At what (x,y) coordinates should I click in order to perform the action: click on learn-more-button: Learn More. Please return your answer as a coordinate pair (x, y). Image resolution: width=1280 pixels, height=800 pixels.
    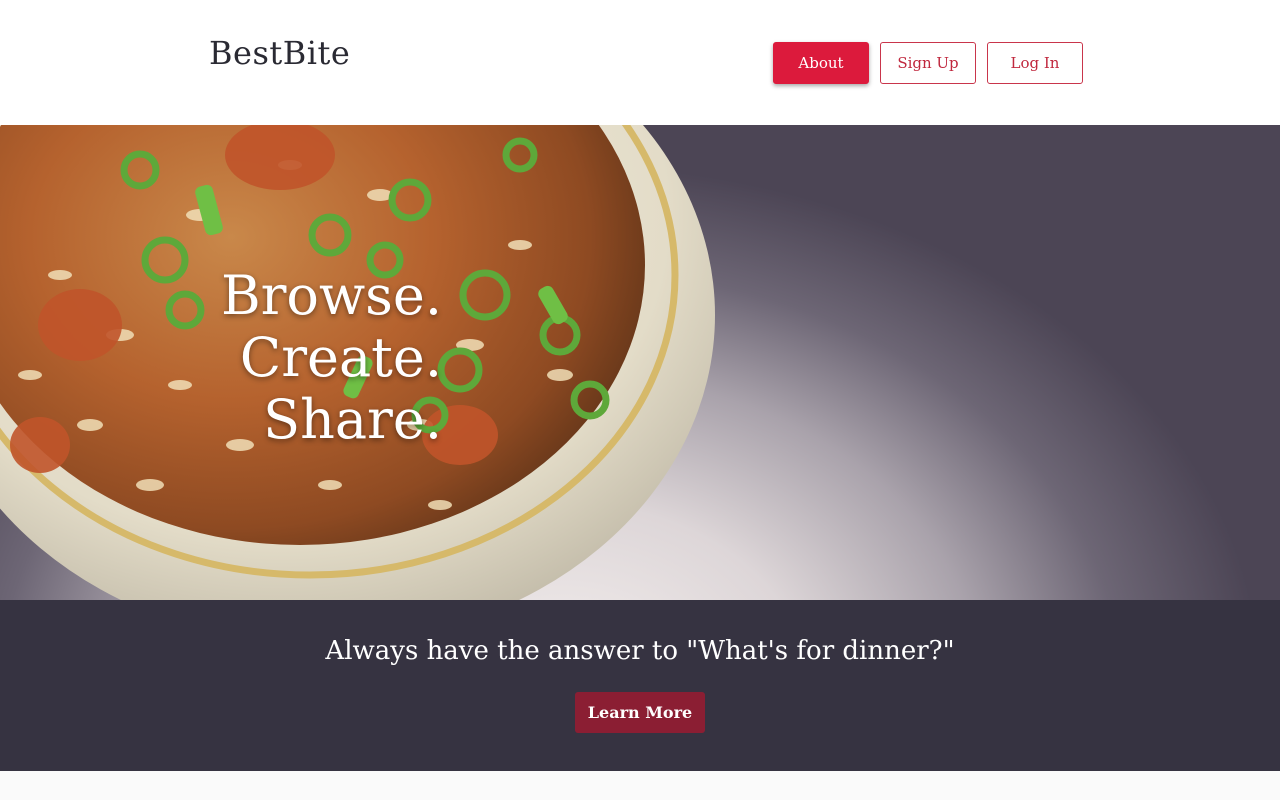
    Looking at the image, I should click on (640, 712).